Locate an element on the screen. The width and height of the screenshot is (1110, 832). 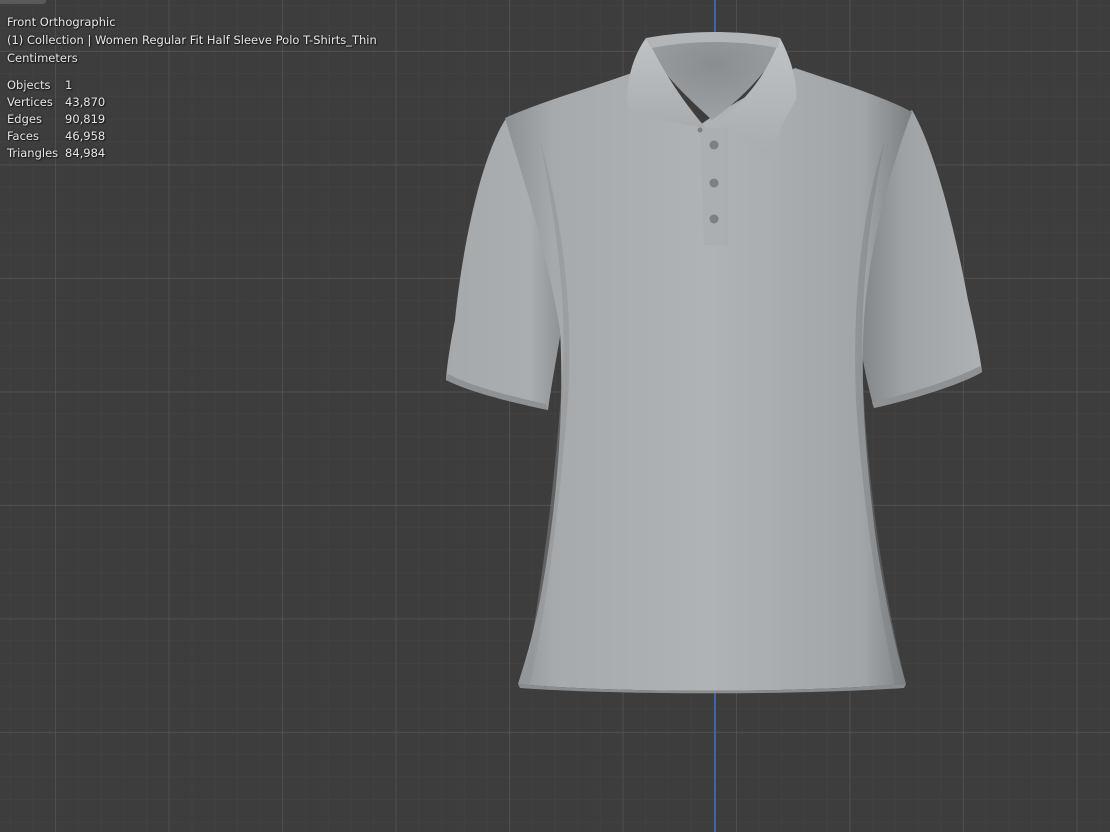
stat-label: Vertices is located at coordinates (30, 102).